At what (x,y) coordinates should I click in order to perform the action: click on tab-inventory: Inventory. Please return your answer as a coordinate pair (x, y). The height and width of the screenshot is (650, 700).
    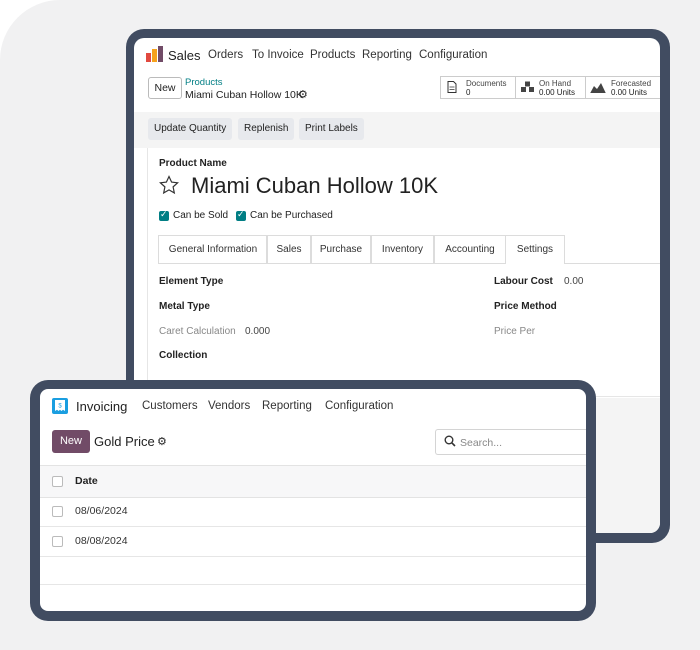
    Looking at the image, I should click on (402, 249).